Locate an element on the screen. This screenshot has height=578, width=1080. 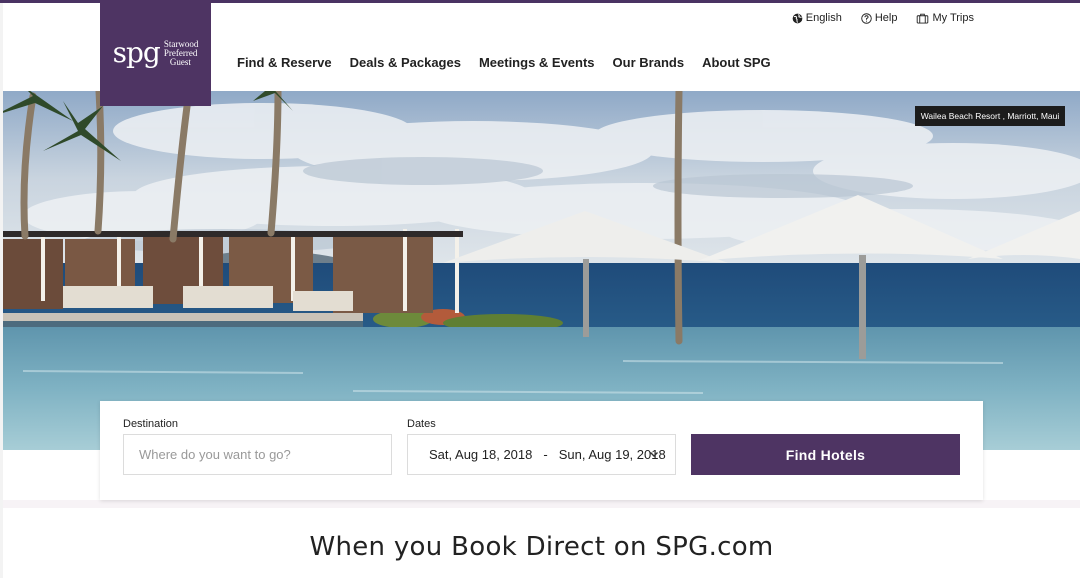
help-label: Help is located at coordinates (886, 18).